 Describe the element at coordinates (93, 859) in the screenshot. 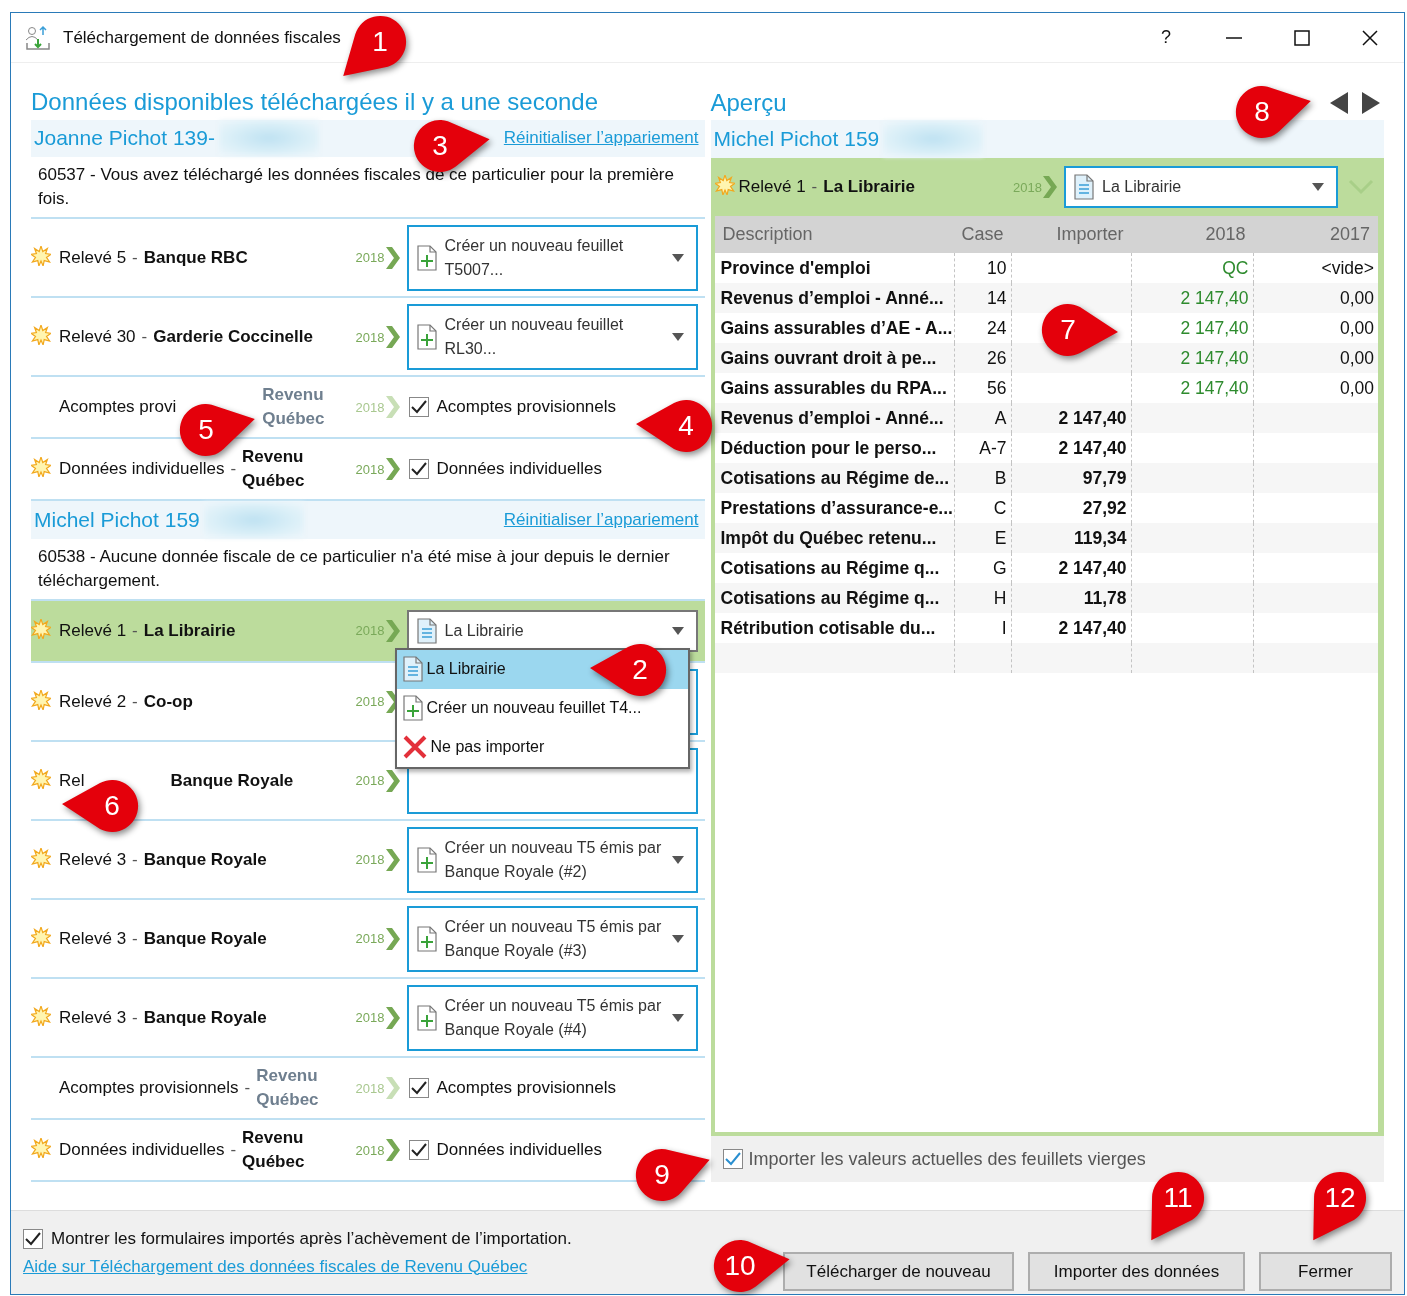

I see `slip-label: Relevé 3` at that location.